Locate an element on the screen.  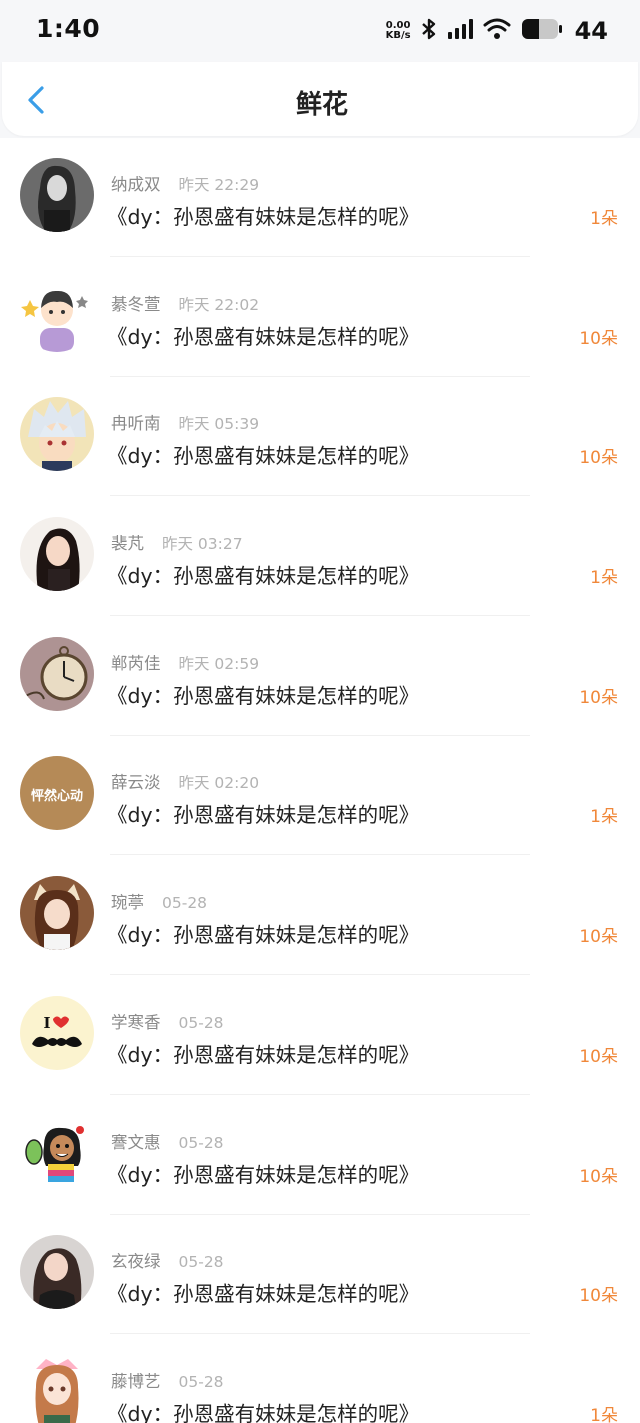
list-item: 玄夜绿 05-28 《dy：孙恩盛有妹妹是怎样的呢》 10朵 is located at coordinates (320, 1275).